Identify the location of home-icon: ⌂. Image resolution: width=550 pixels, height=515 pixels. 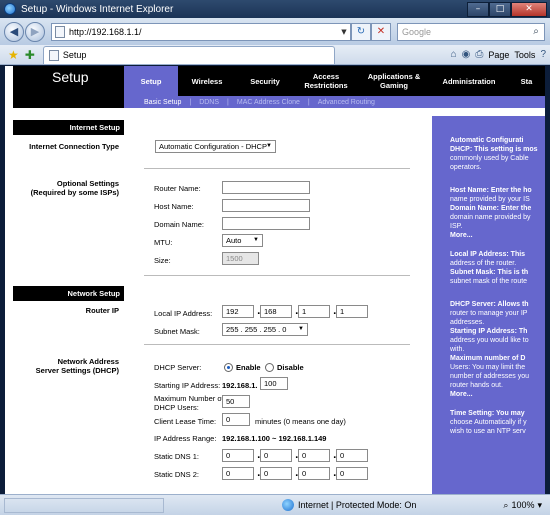
(454, 54).